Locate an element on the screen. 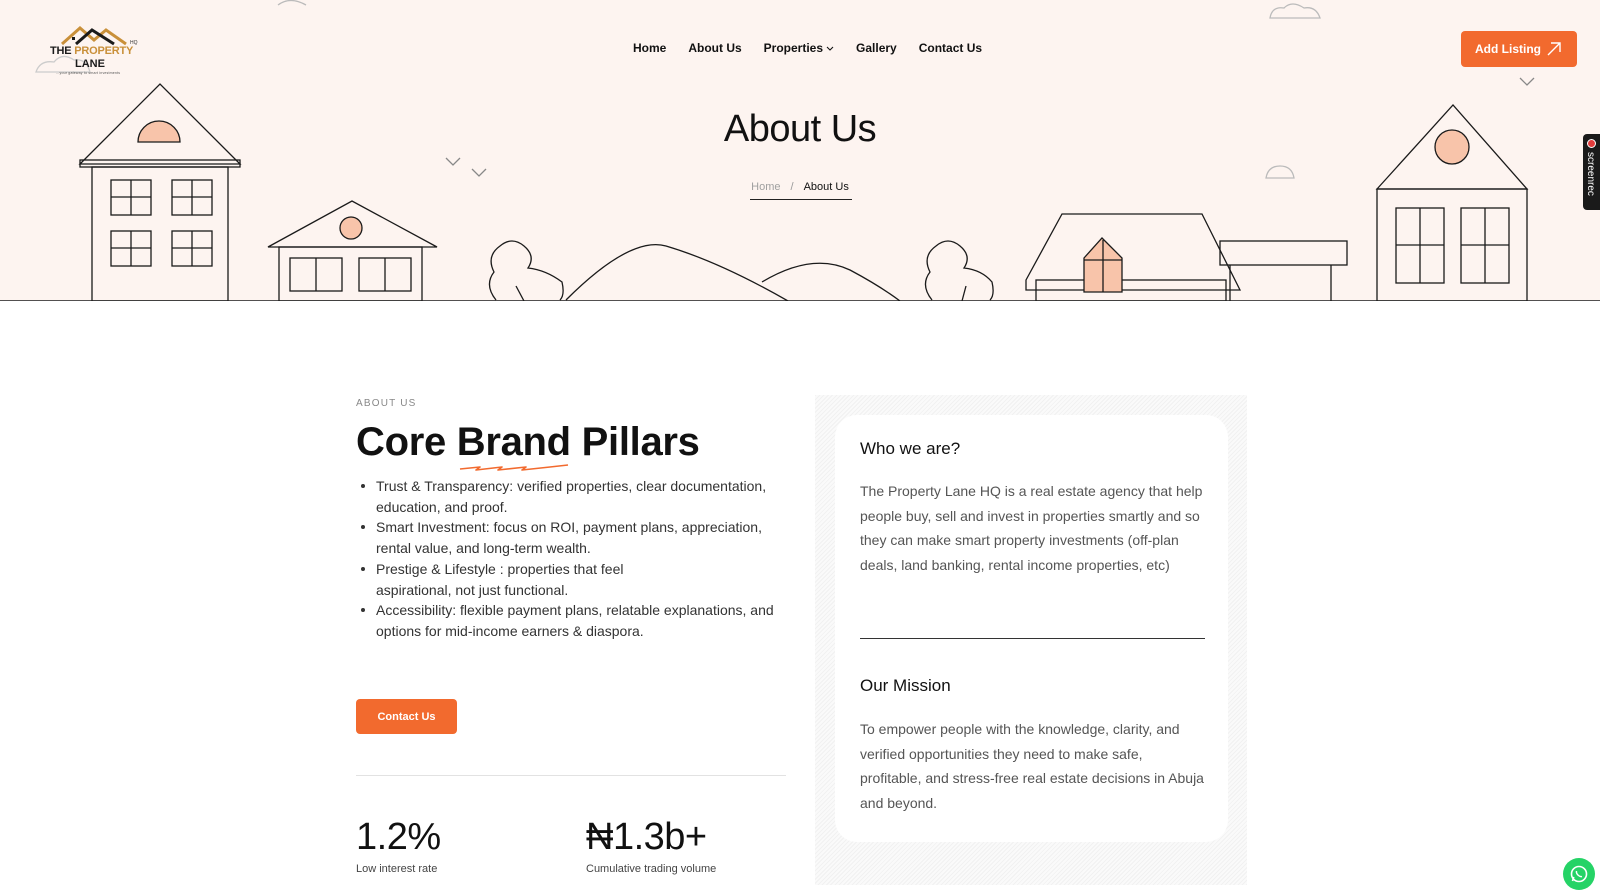 This screenshot has width=1600, height=896. logo-hq: HQ is located at coordinates (134, 43).